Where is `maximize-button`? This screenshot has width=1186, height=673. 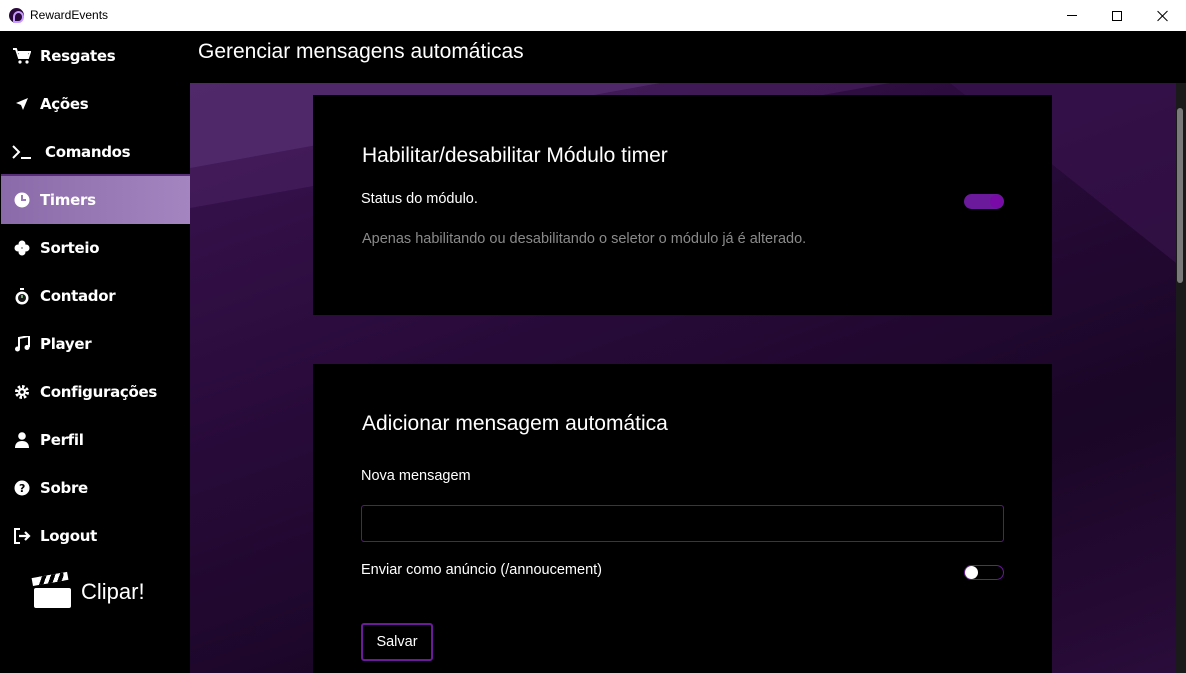 maximize-button is located at coordinates (1117, 15).